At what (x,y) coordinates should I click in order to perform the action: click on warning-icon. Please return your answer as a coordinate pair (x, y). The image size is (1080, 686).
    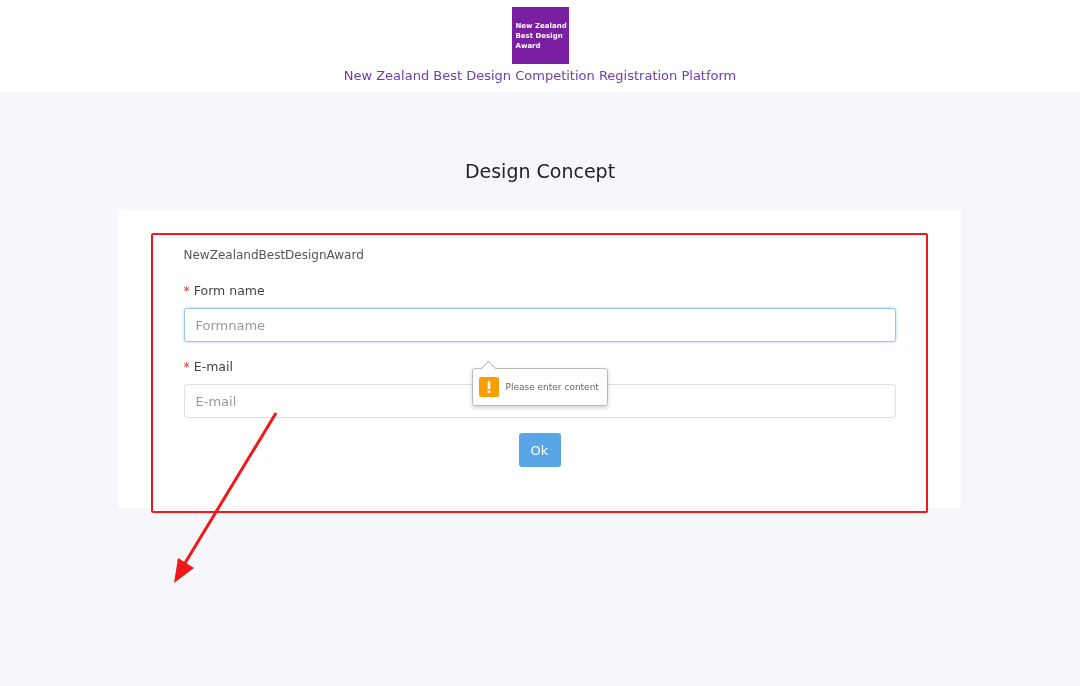
    Looking at the image, I should click on (488, 387).